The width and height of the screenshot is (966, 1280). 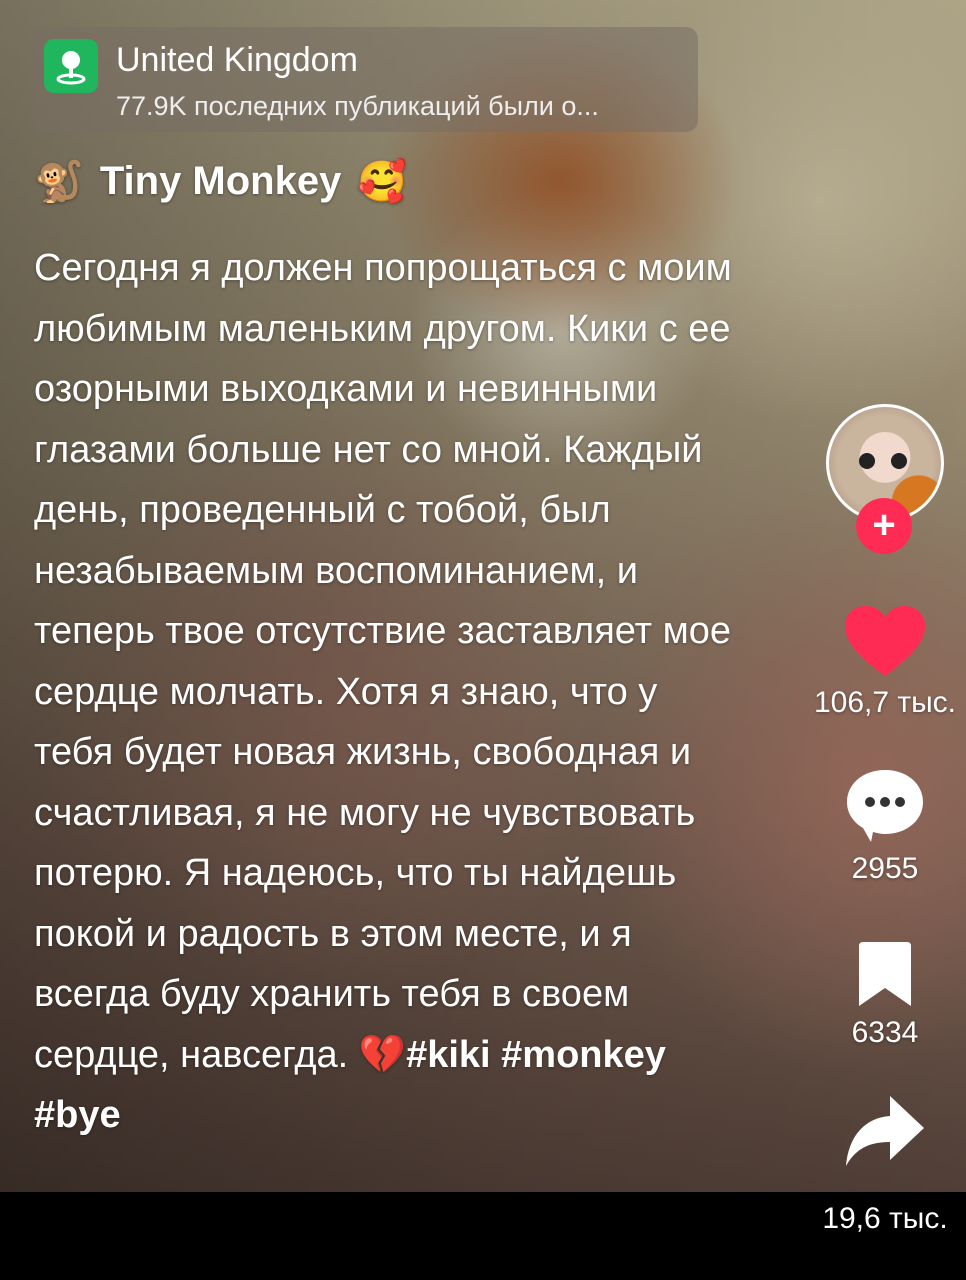 I want to click on like-count: 106,7 тыс., so click(x=885, y=702).